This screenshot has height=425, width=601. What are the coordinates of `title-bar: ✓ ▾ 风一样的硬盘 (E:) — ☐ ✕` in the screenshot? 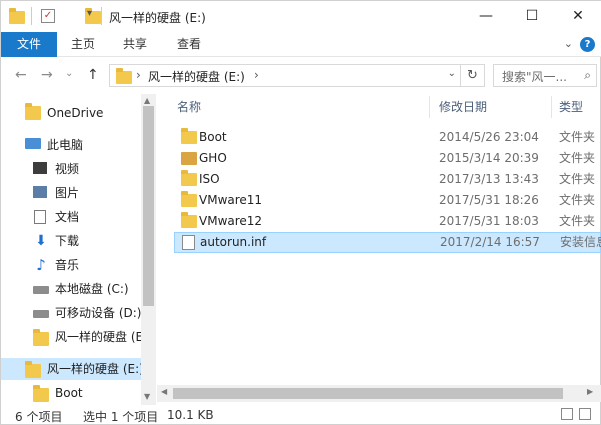 It's located at (301, 16).